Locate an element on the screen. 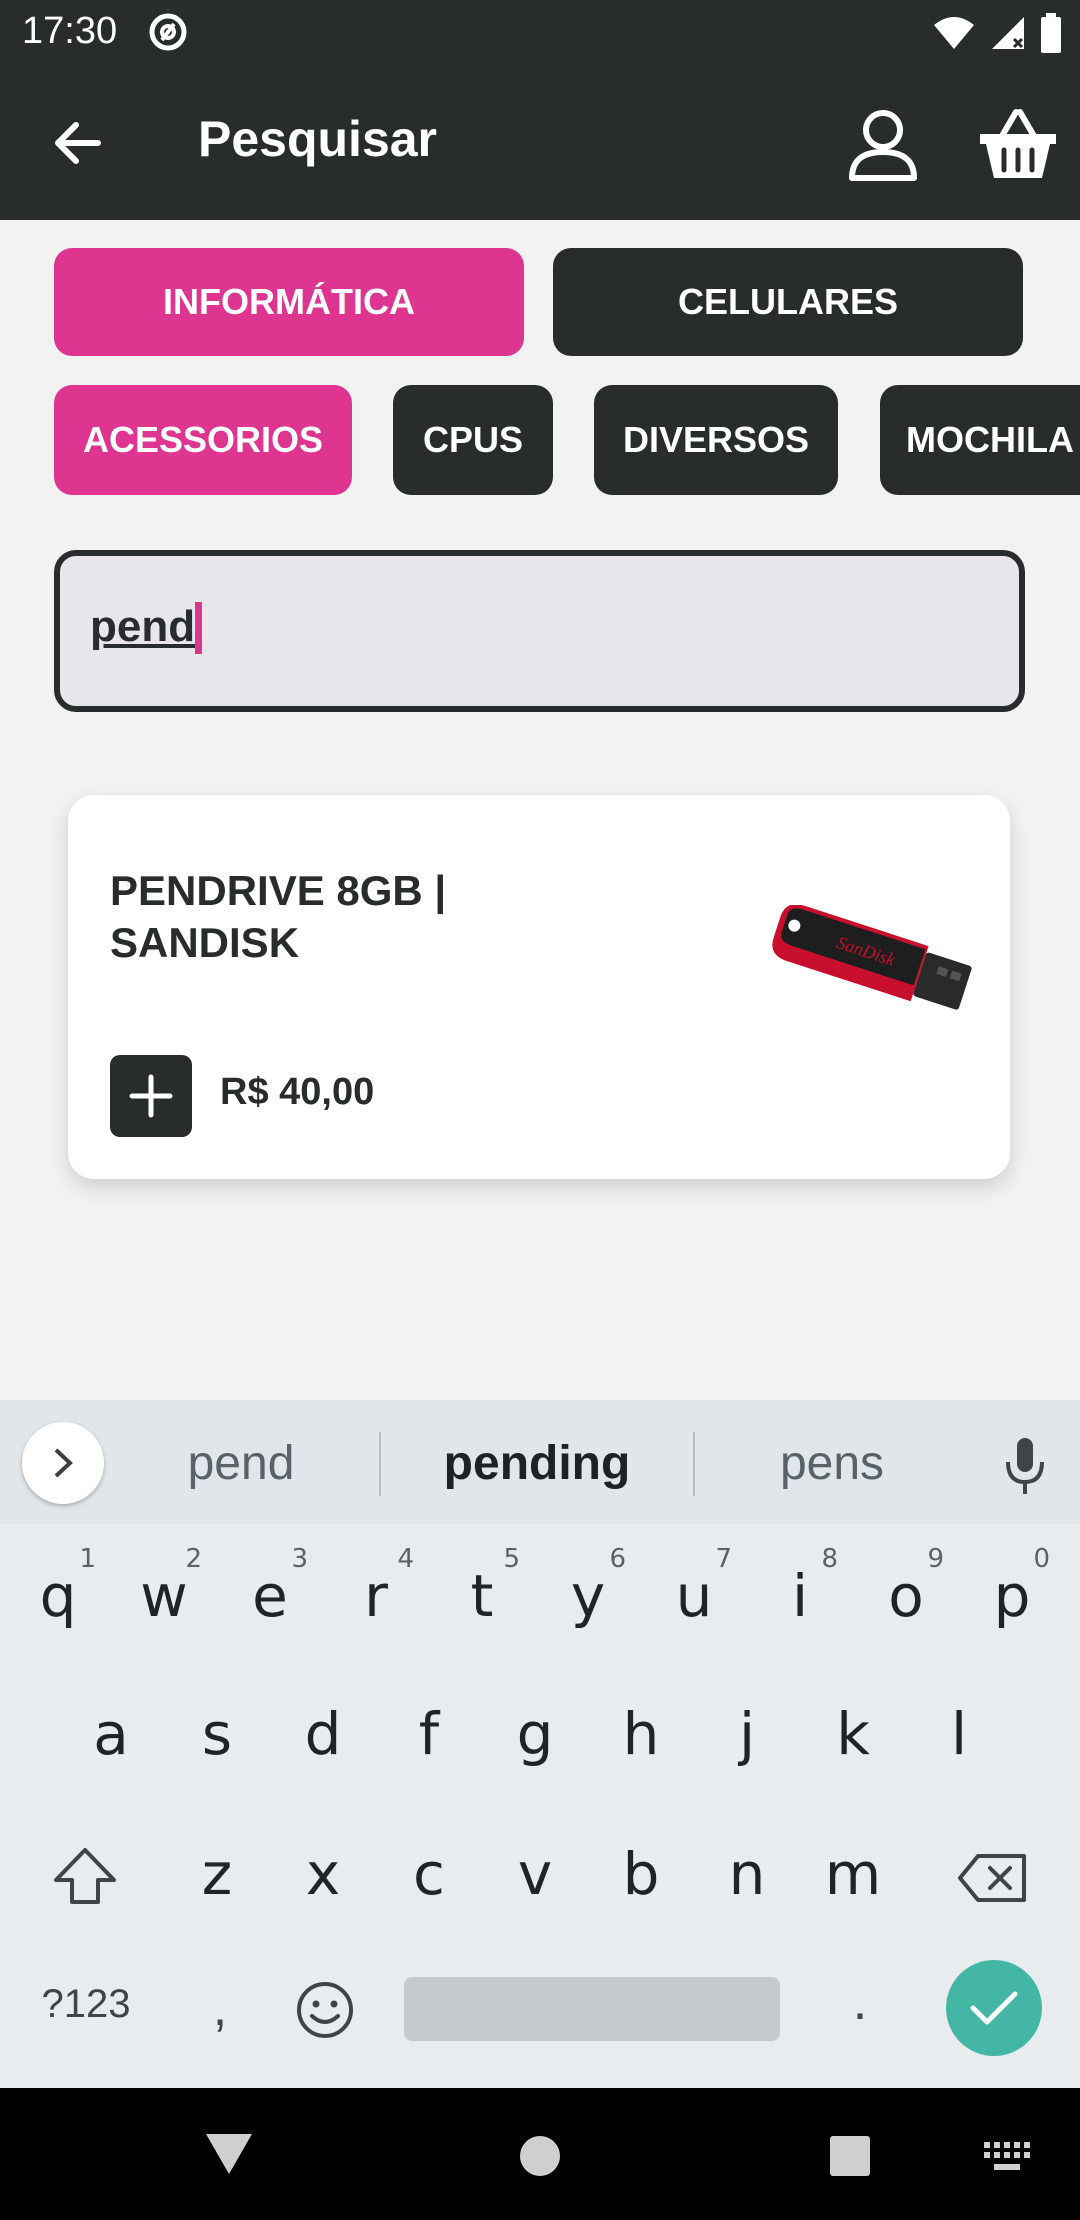  shift-icon is located at coordinates (85, 1876).